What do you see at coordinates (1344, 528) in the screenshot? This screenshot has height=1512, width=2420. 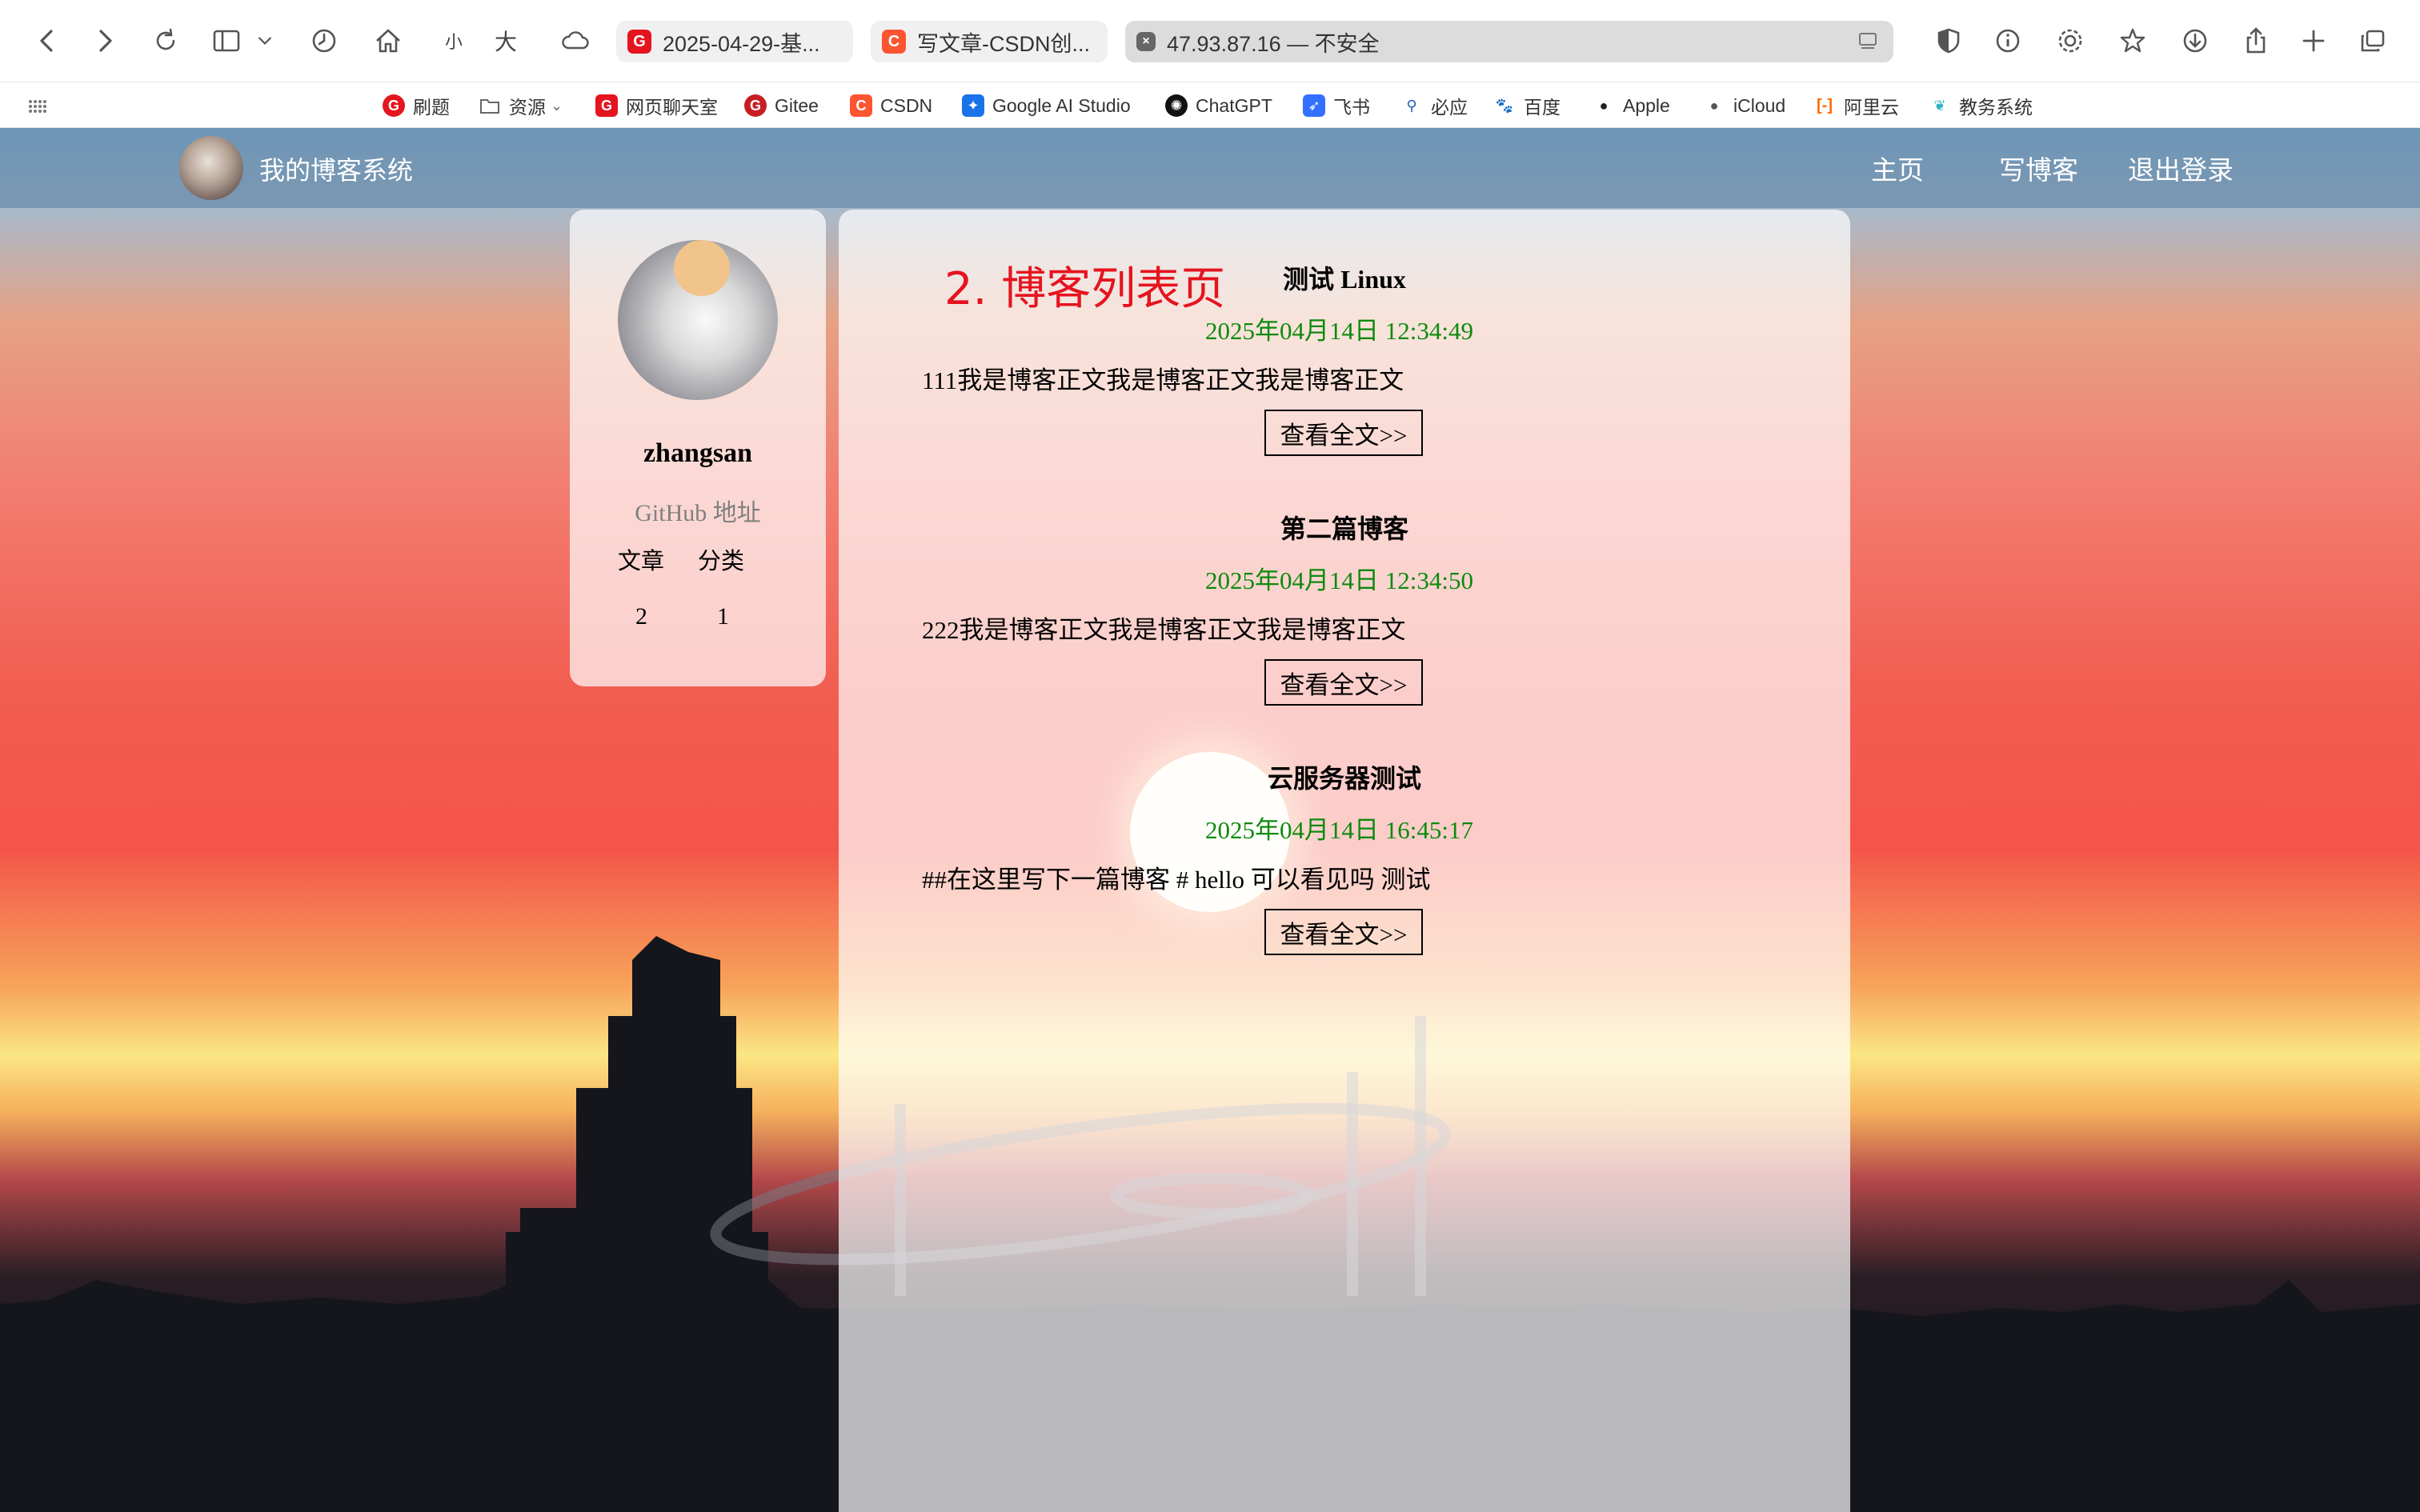 I see `blog-title: 第二篇博客` at bounding box center [1344, 528].